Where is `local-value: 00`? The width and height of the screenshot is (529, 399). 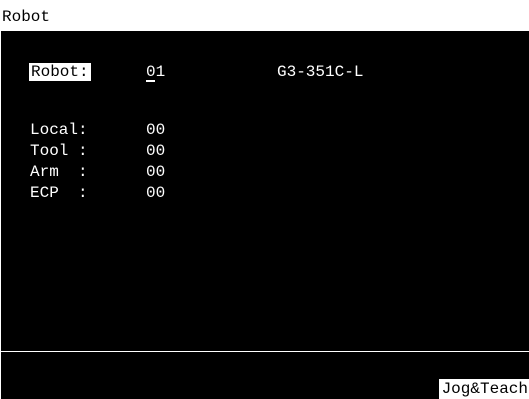
local-value: 00 is located at coordinates (155, 130).